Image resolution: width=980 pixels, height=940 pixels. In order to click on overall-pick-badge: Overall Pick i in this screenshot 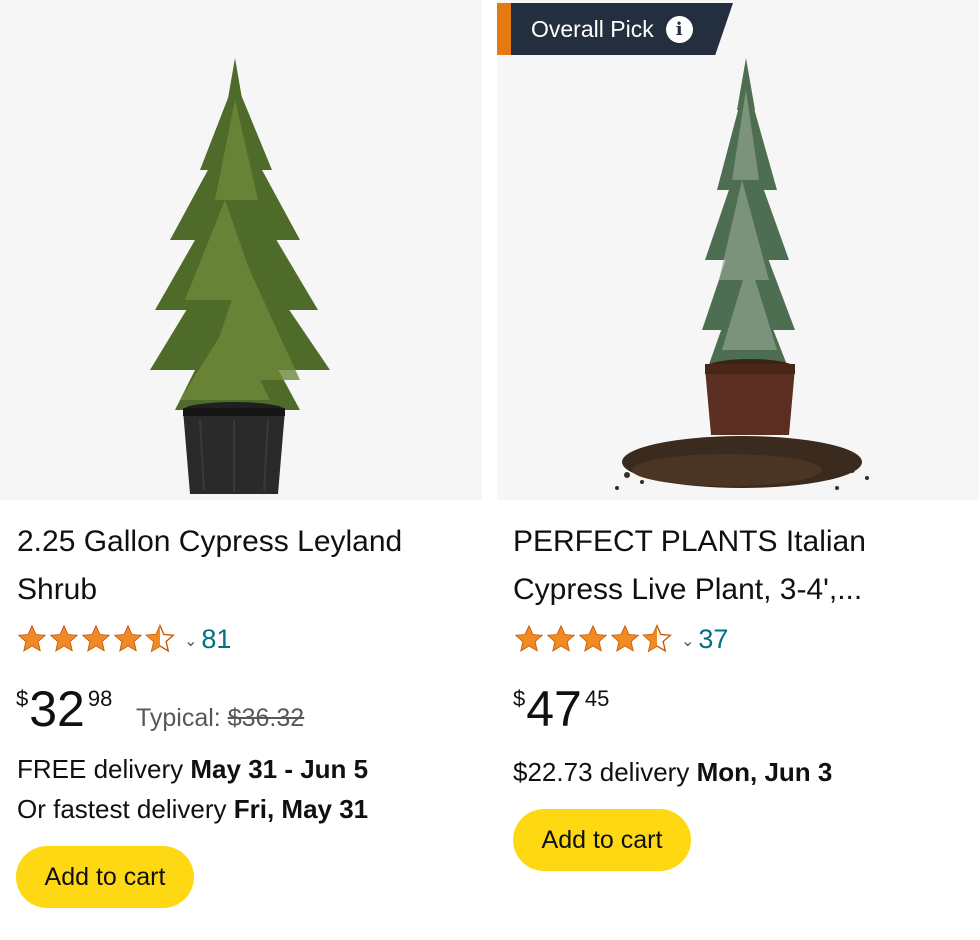, I will do `click(615, 29)`.